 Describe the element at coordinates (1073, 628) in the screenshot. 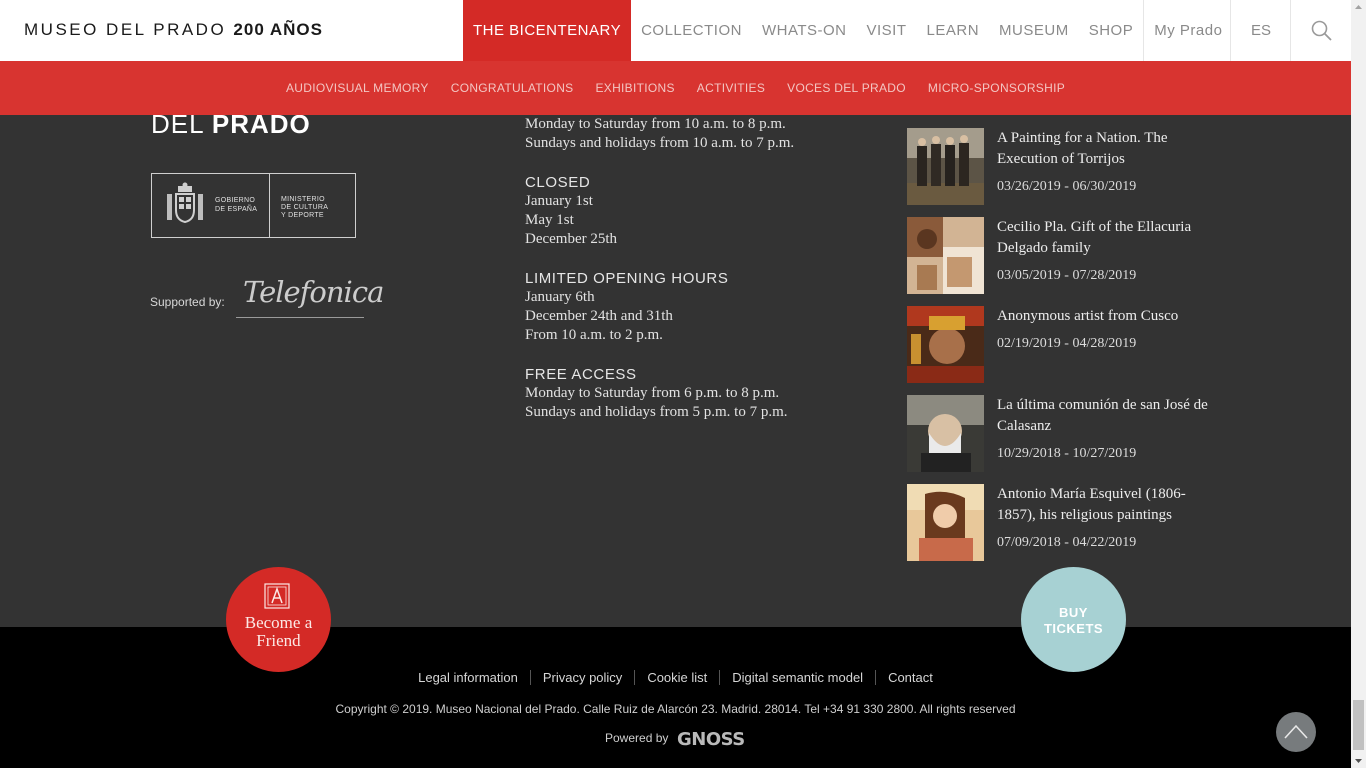

I see `tickets-line-2: TICKETS` at that location.